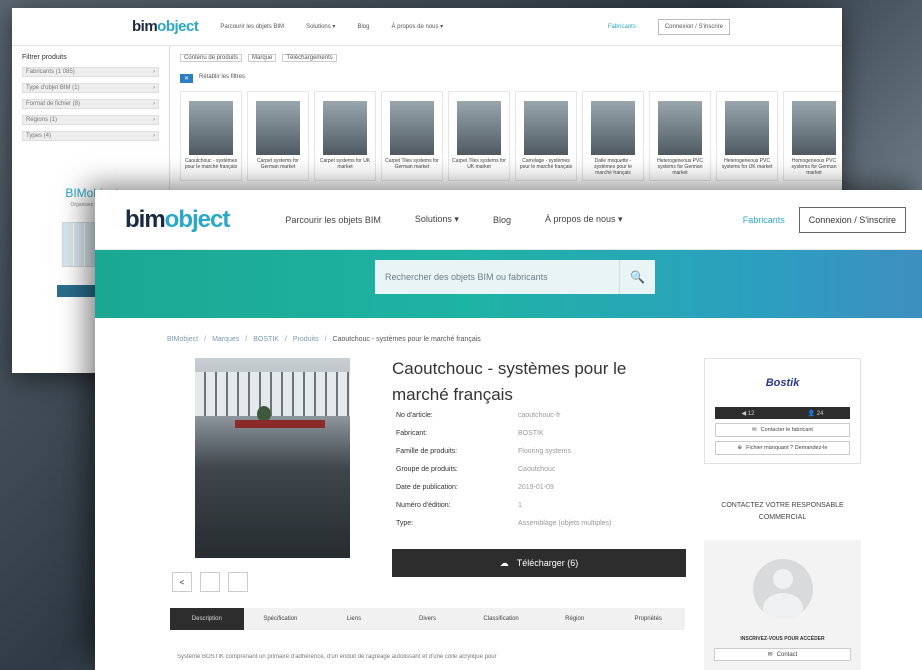  Describe the element at coordinates (222, 78) in the screenshot. I see `reset-filters-link: Rétablir les filtres` at that location.